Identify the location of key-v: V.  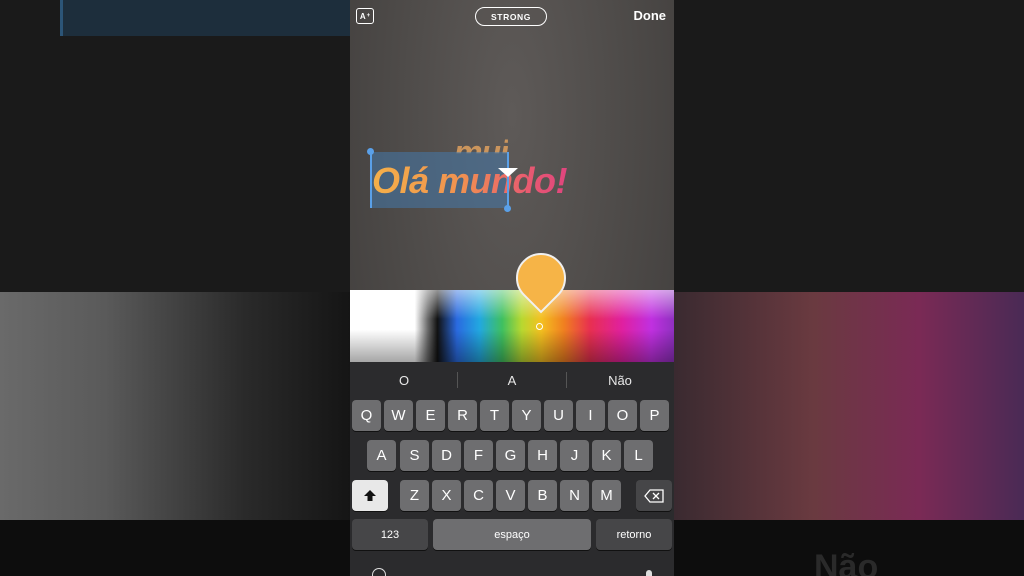
(510, 495).